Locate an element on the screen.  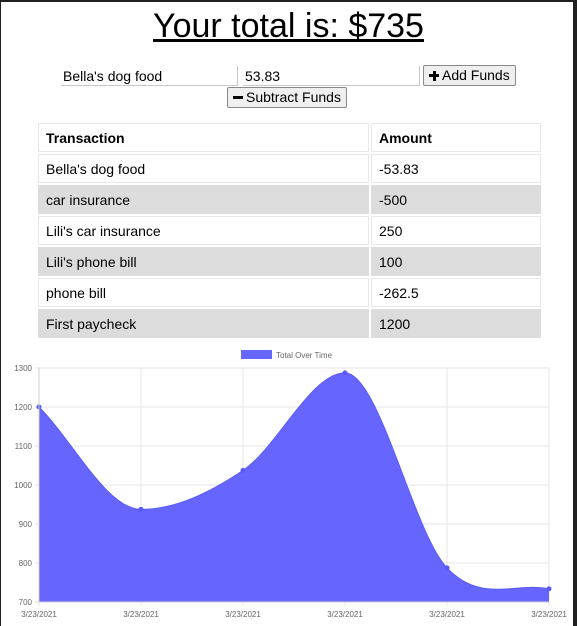
y-tick-label: 900 is located at coordinates (26, 524).